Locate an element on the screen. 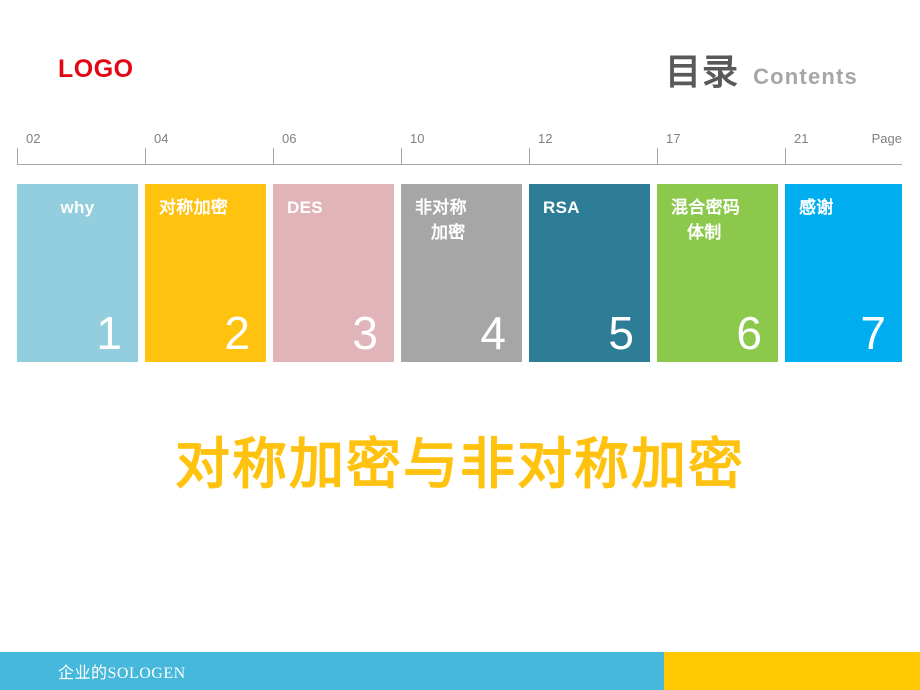 Image resolution: width=920 pixels, height=690 pixels. section-box-label: why is located at coordinates (77, 208).